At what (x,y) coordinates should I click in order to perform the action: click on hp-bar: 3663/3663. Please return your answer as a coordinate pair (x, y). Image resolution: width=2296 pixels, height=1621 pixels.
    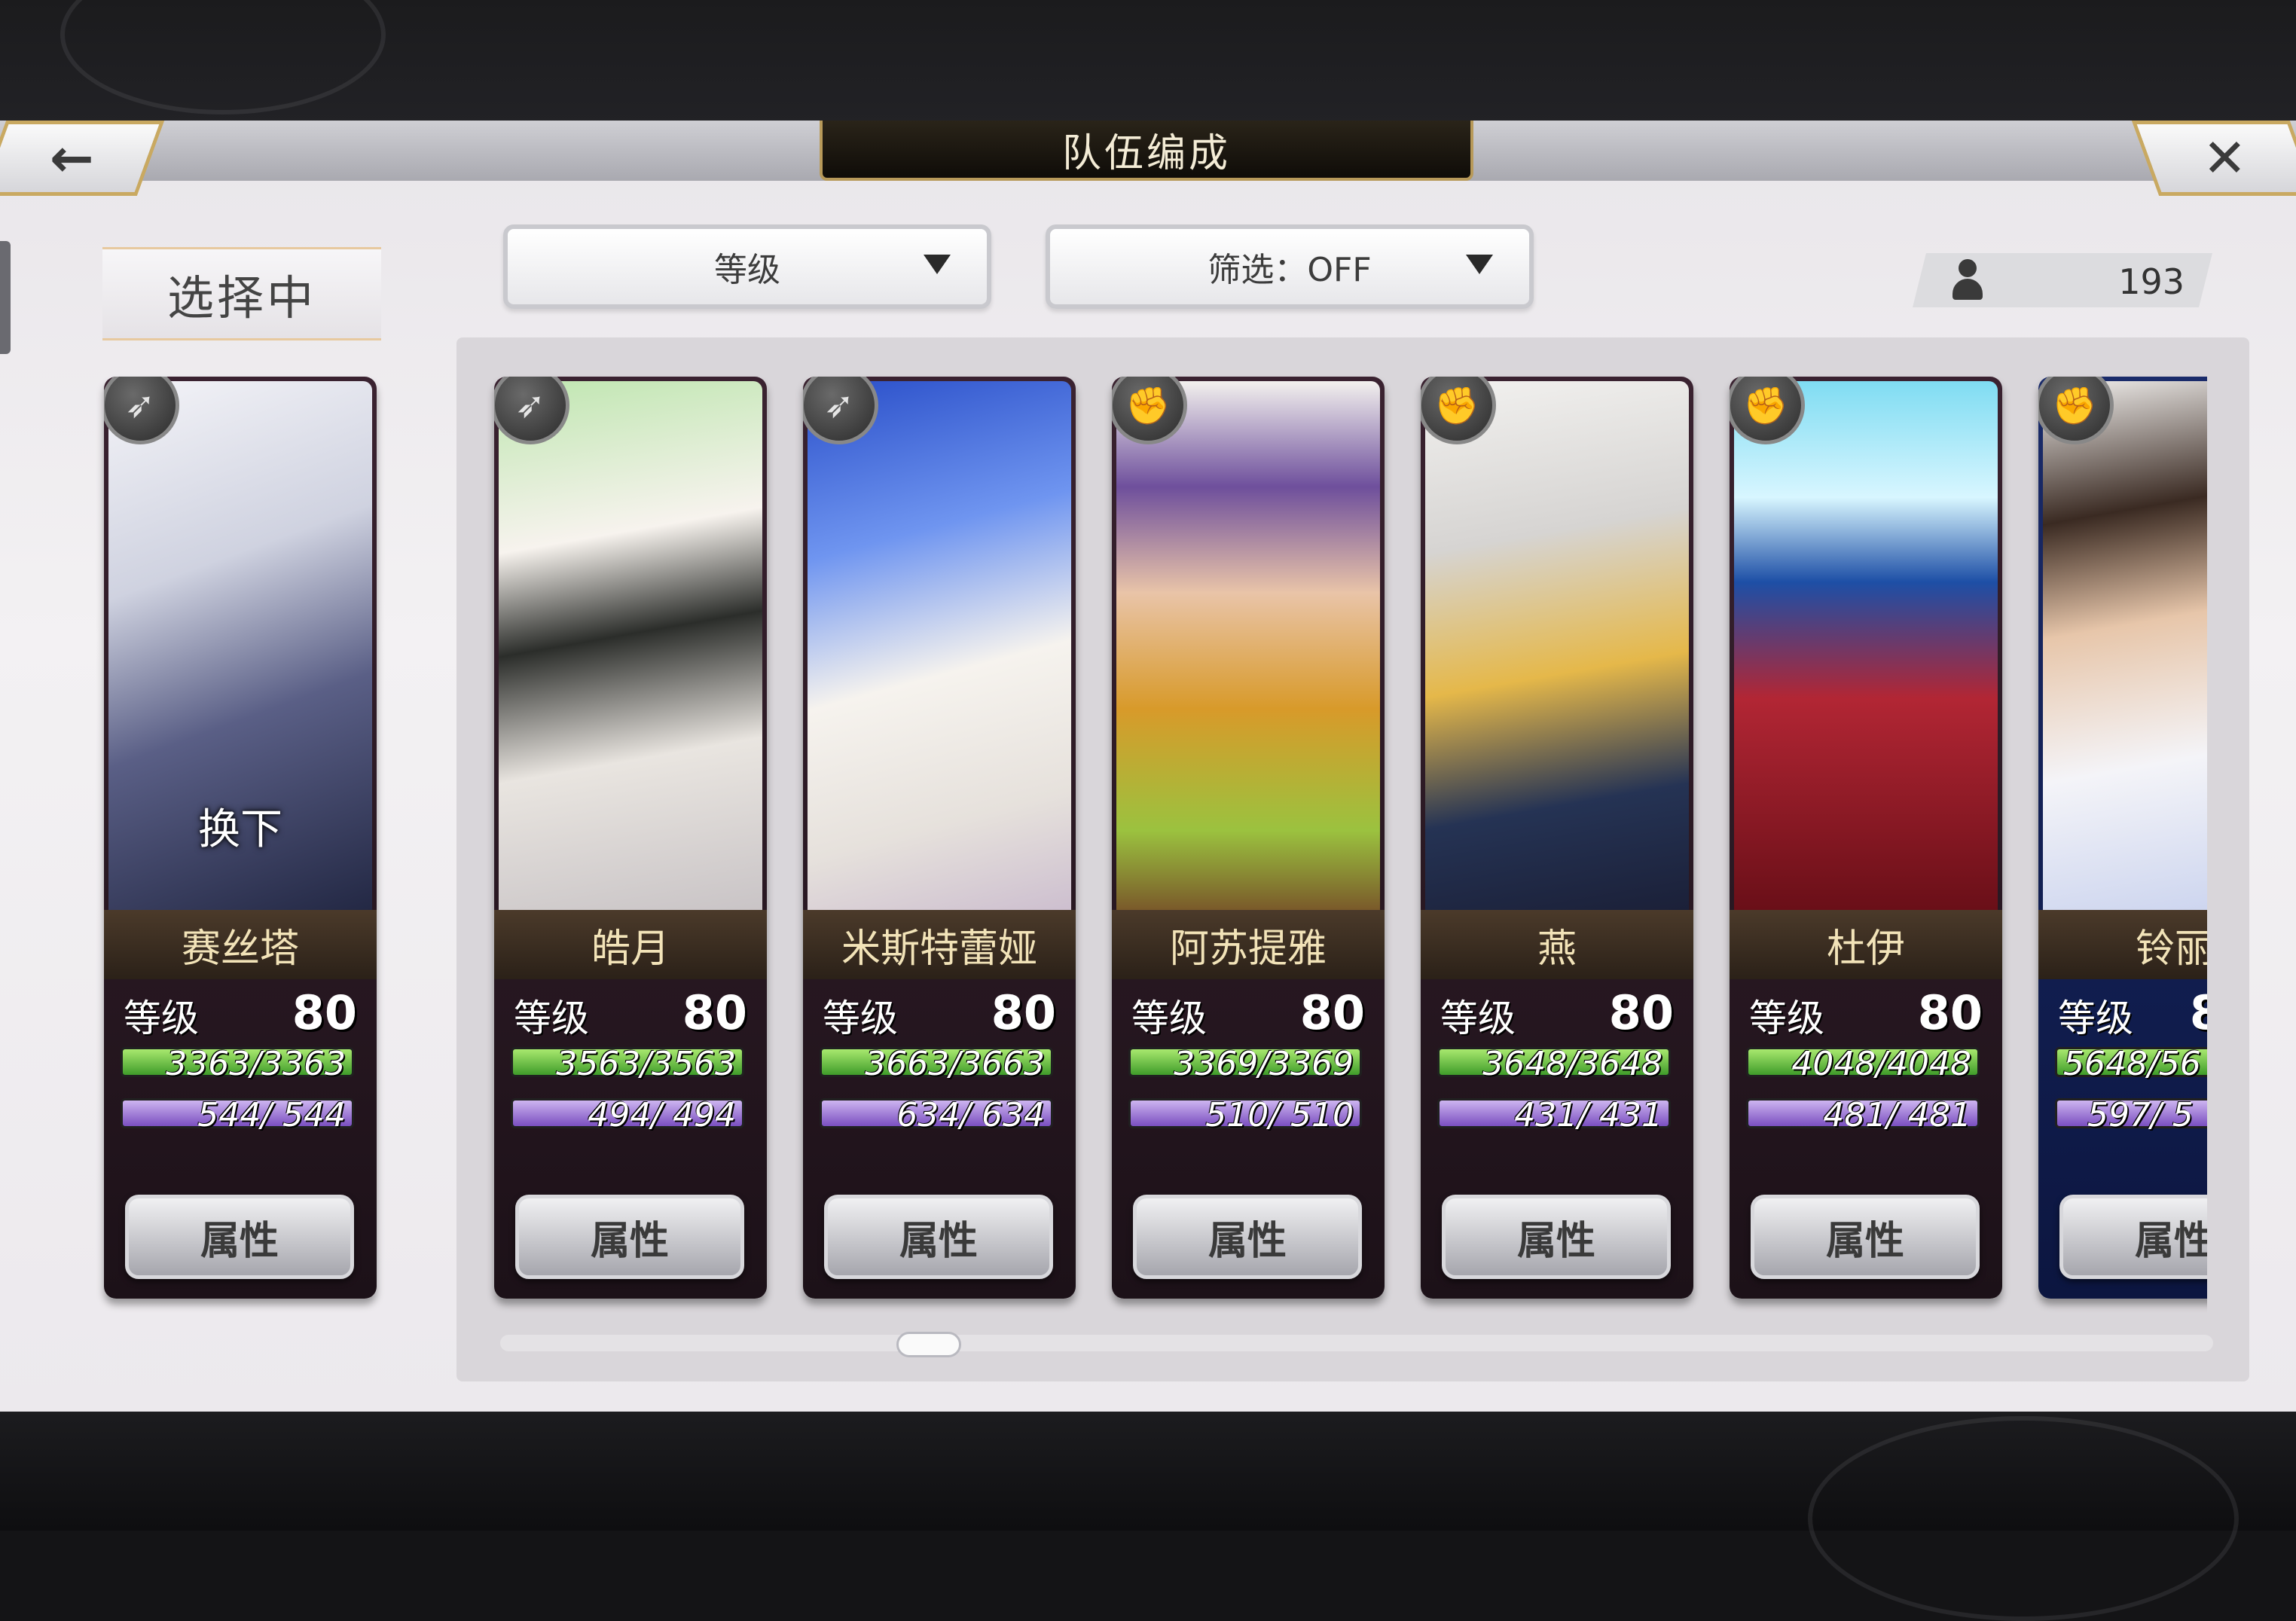
    Looking at the image, I should click on (936, 1064).